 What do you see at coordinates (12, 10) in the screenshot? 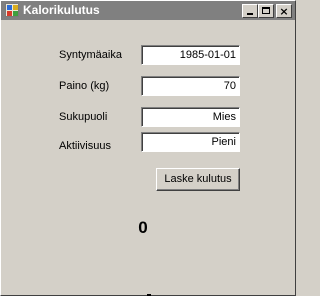
I see `app-icon` at bounding box center [12, 10].